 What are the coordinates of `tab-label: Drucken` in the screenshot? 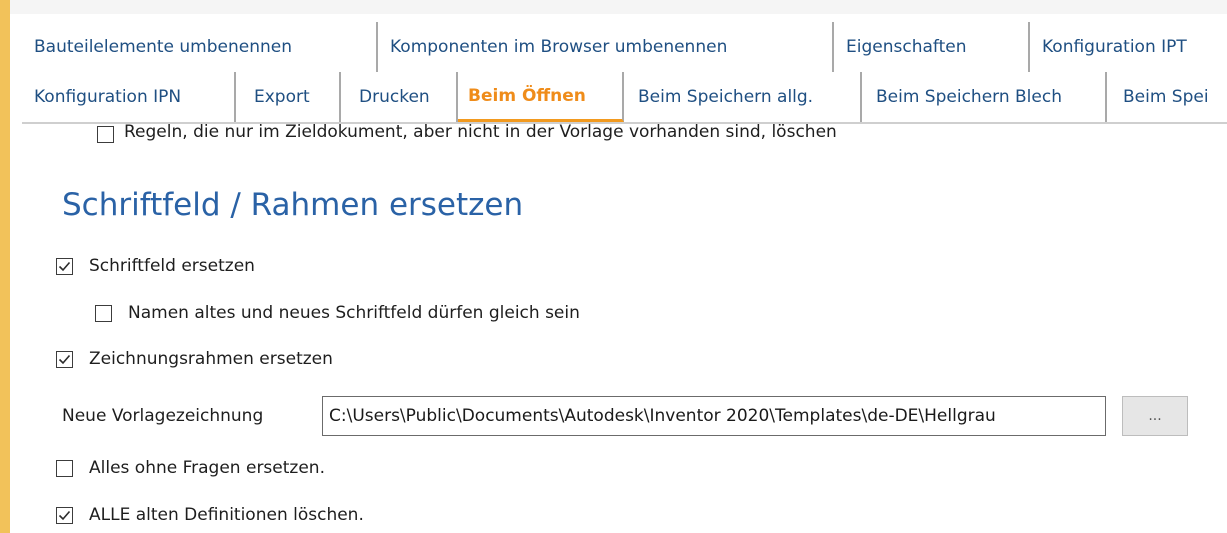 It's located at (394, 97).